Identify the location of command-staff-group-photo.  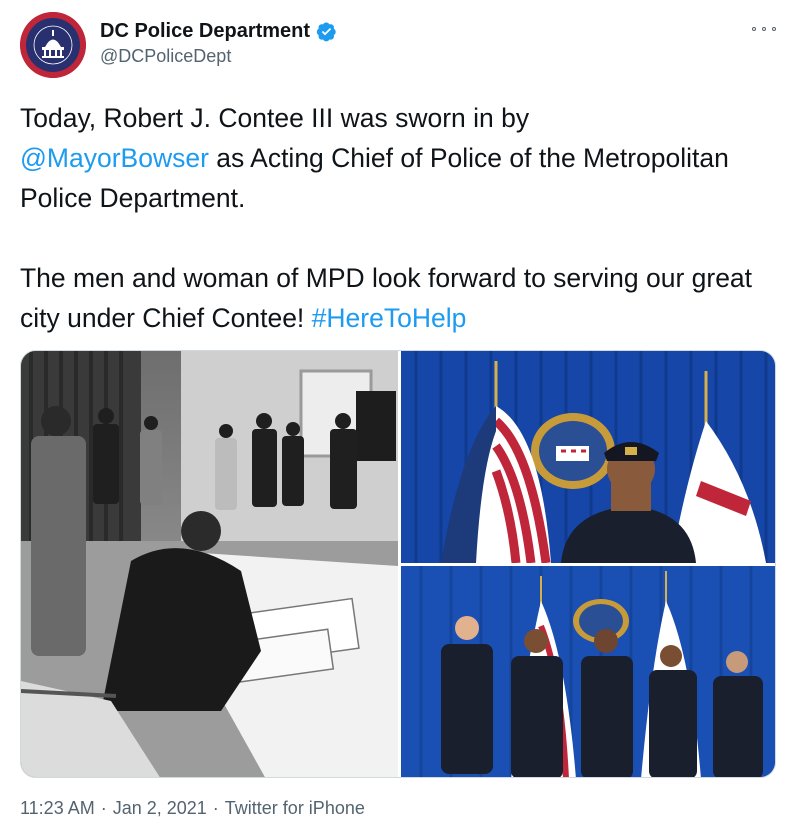
(588, 671).